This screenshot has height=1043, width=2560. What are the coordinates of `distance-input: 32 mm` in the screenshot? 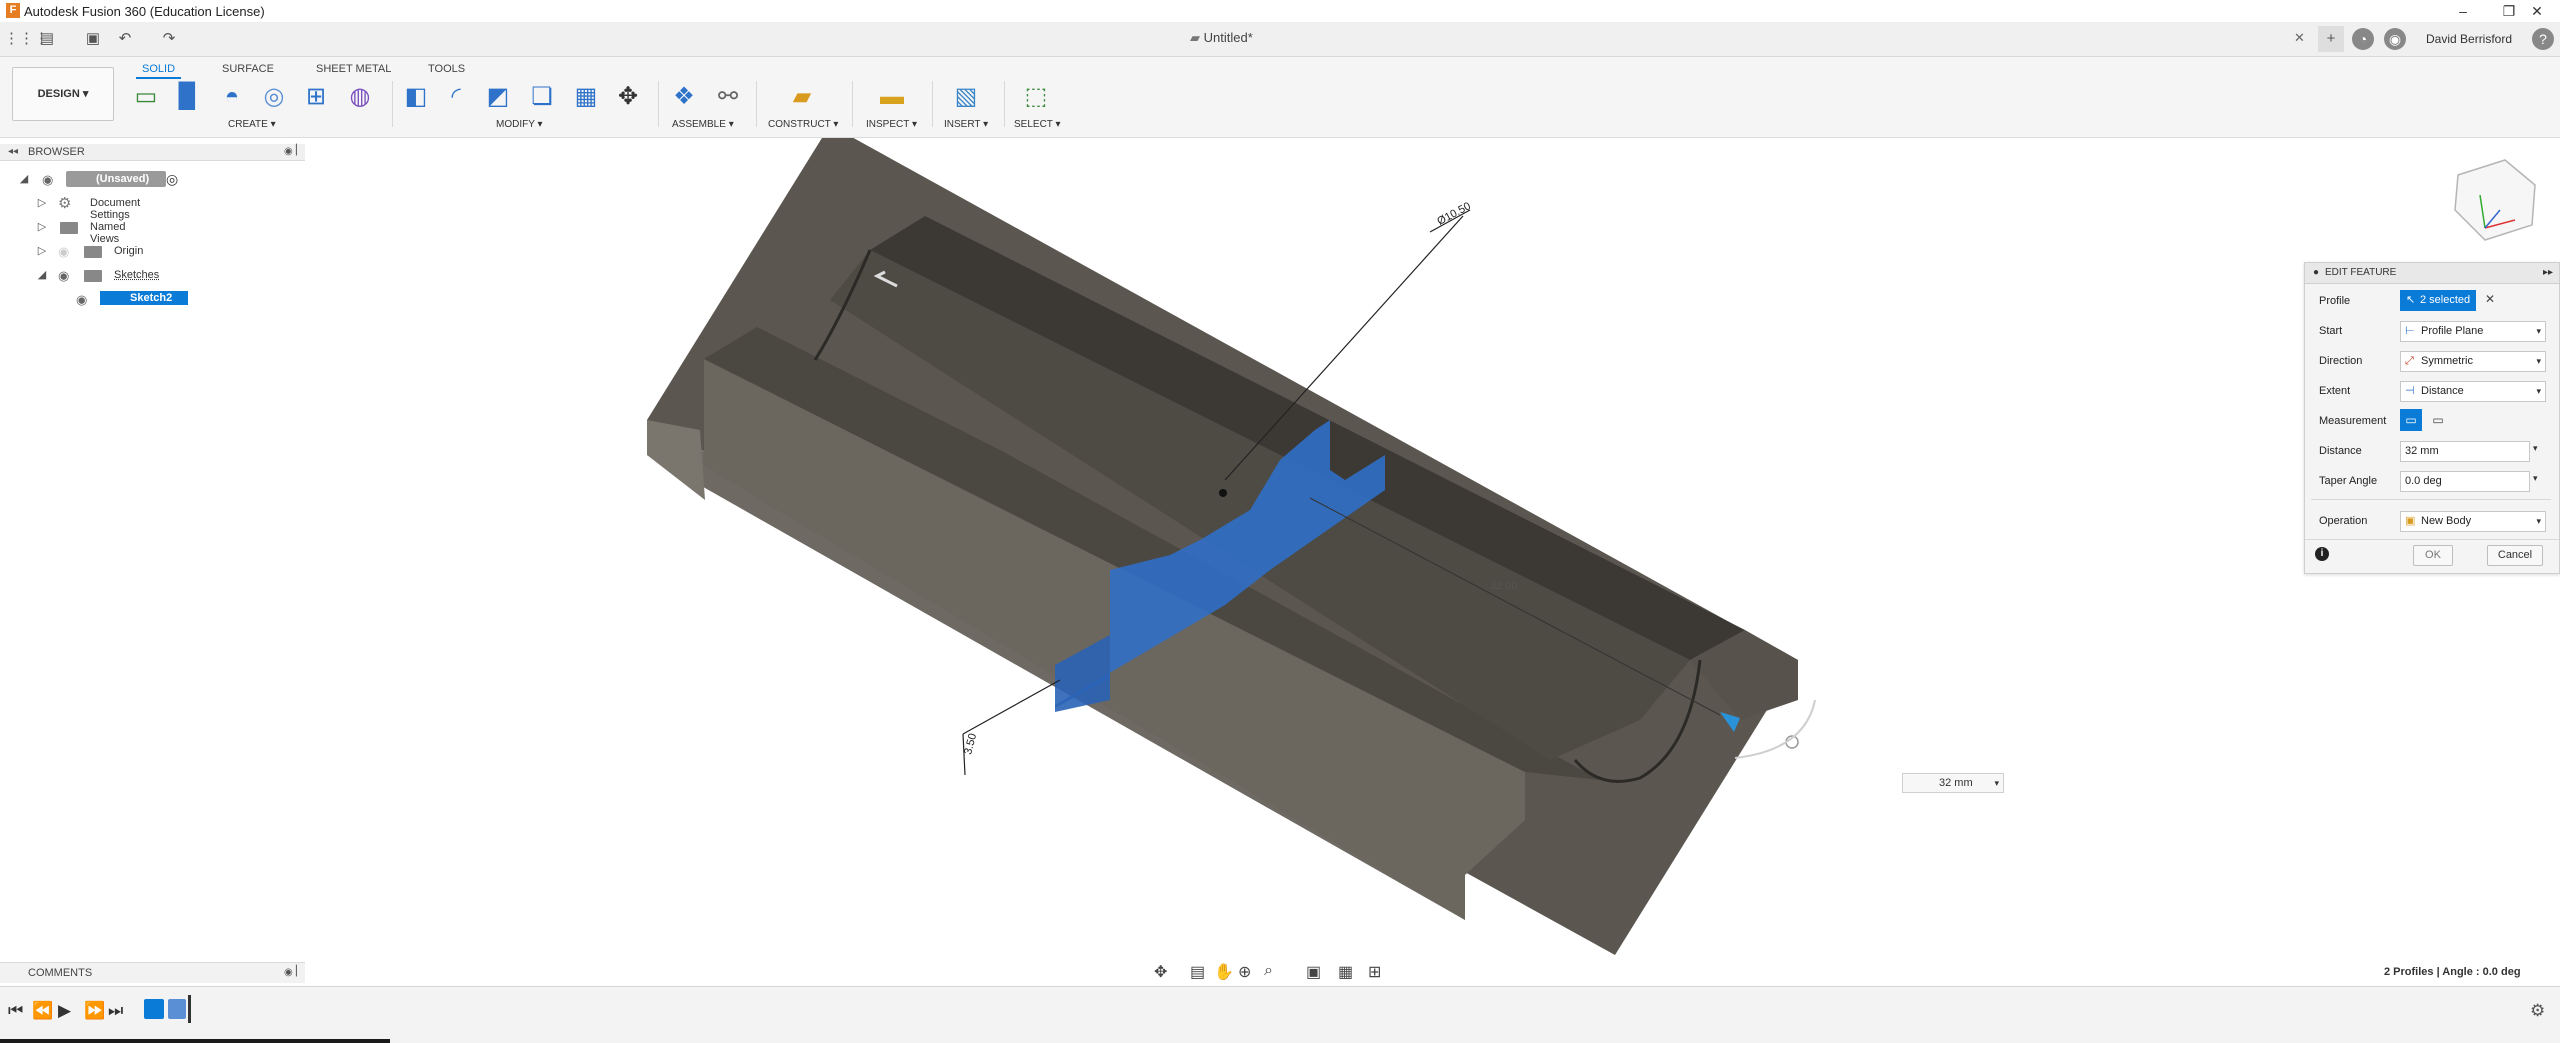 It's located at (2465, 451).